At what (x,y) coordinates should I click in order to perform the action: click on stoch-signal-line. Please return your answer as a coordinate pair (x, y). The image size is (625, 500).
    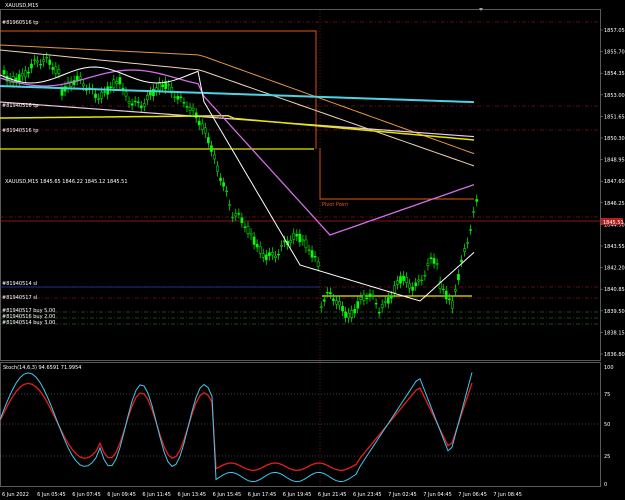
    Looking at the image, I should click on (236, 427).